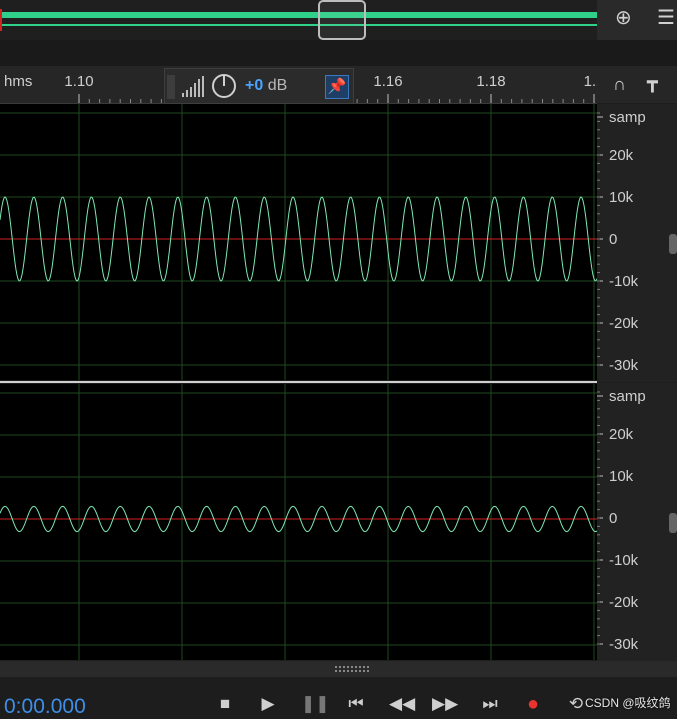 This screenshot has width=677, height=719. I want to click on stop-icon: ■, so click(225, 703).